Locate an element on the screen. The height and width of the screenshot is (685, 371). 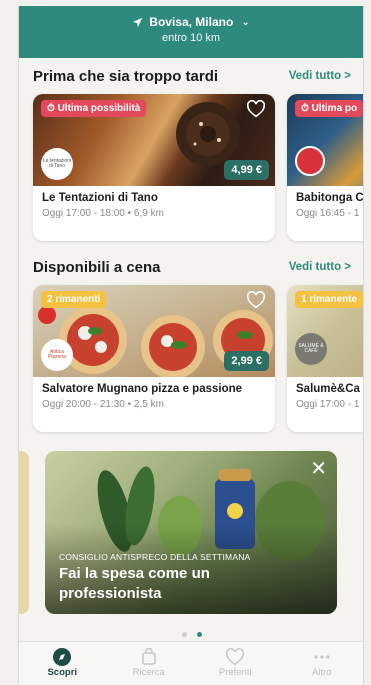
store-name: Salumè&Ca is located at coordinates (328, 389).